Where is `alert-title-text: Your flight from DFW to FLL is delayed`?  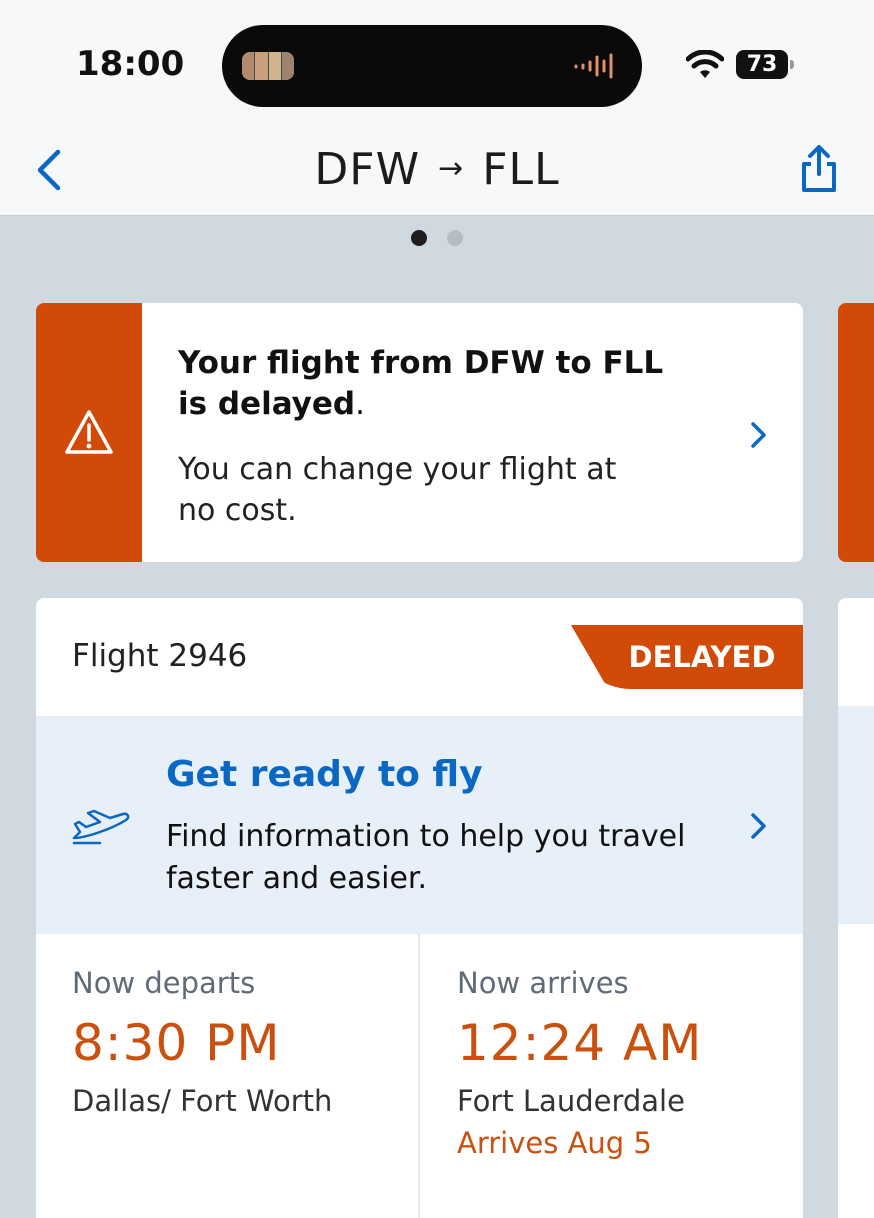 alert-title-text: Your flight from DFW to FLL is delayed is located at coordinates (421, 383).